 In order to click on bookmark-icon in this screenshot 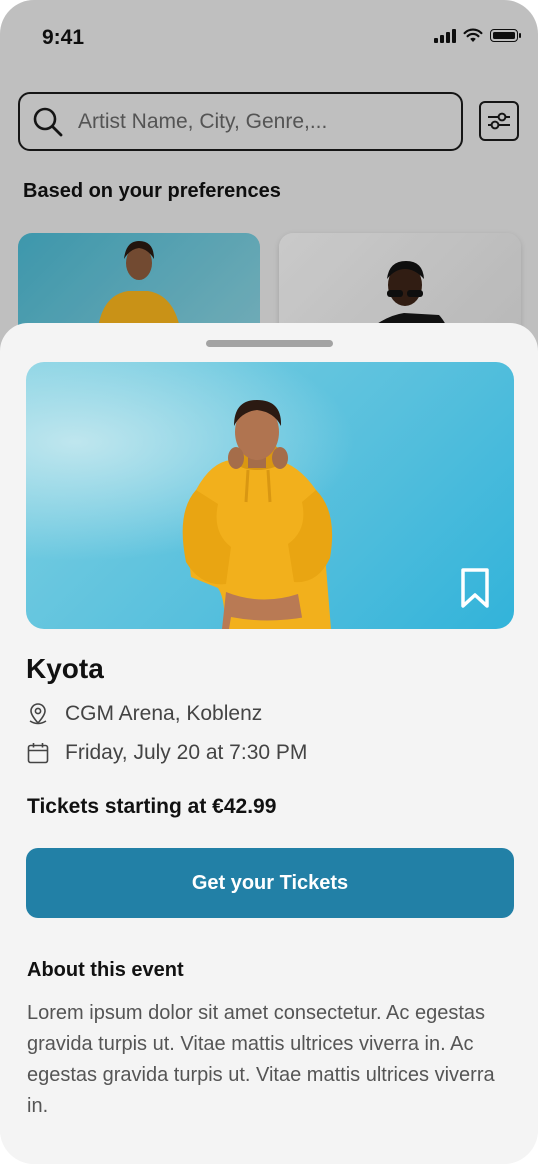, I will do `click(475, 588)`.